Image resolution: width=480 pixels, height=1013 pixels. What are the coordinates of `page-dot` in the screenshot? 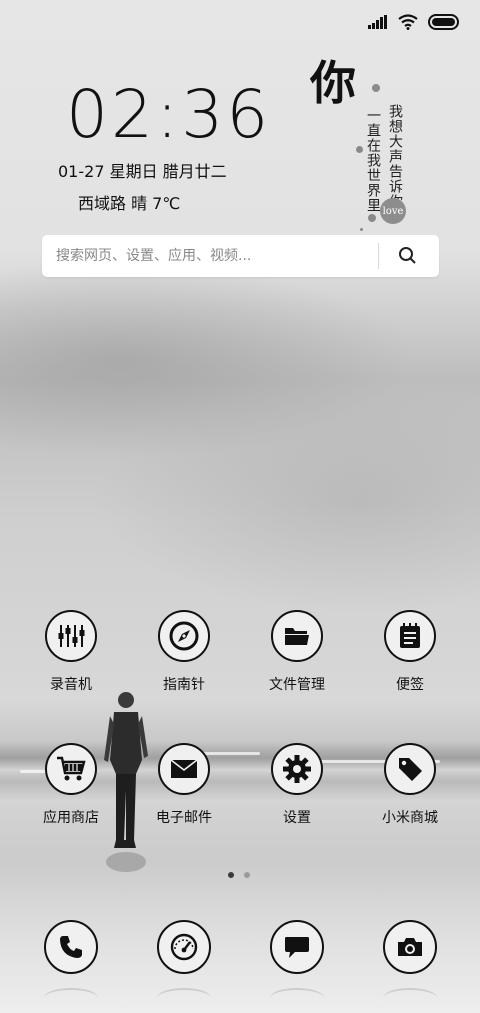 It's located at (247, 875).